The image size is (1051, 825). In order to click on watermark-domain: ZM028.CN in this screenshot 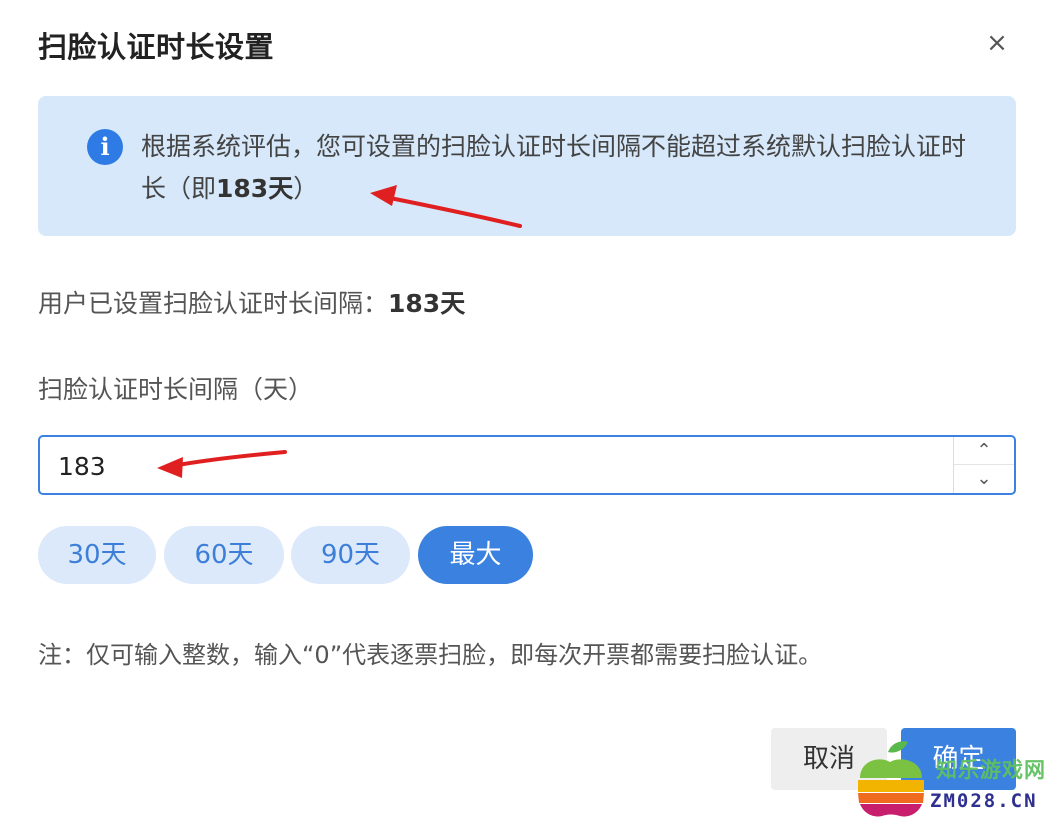, I will do `click(984, 801)`.